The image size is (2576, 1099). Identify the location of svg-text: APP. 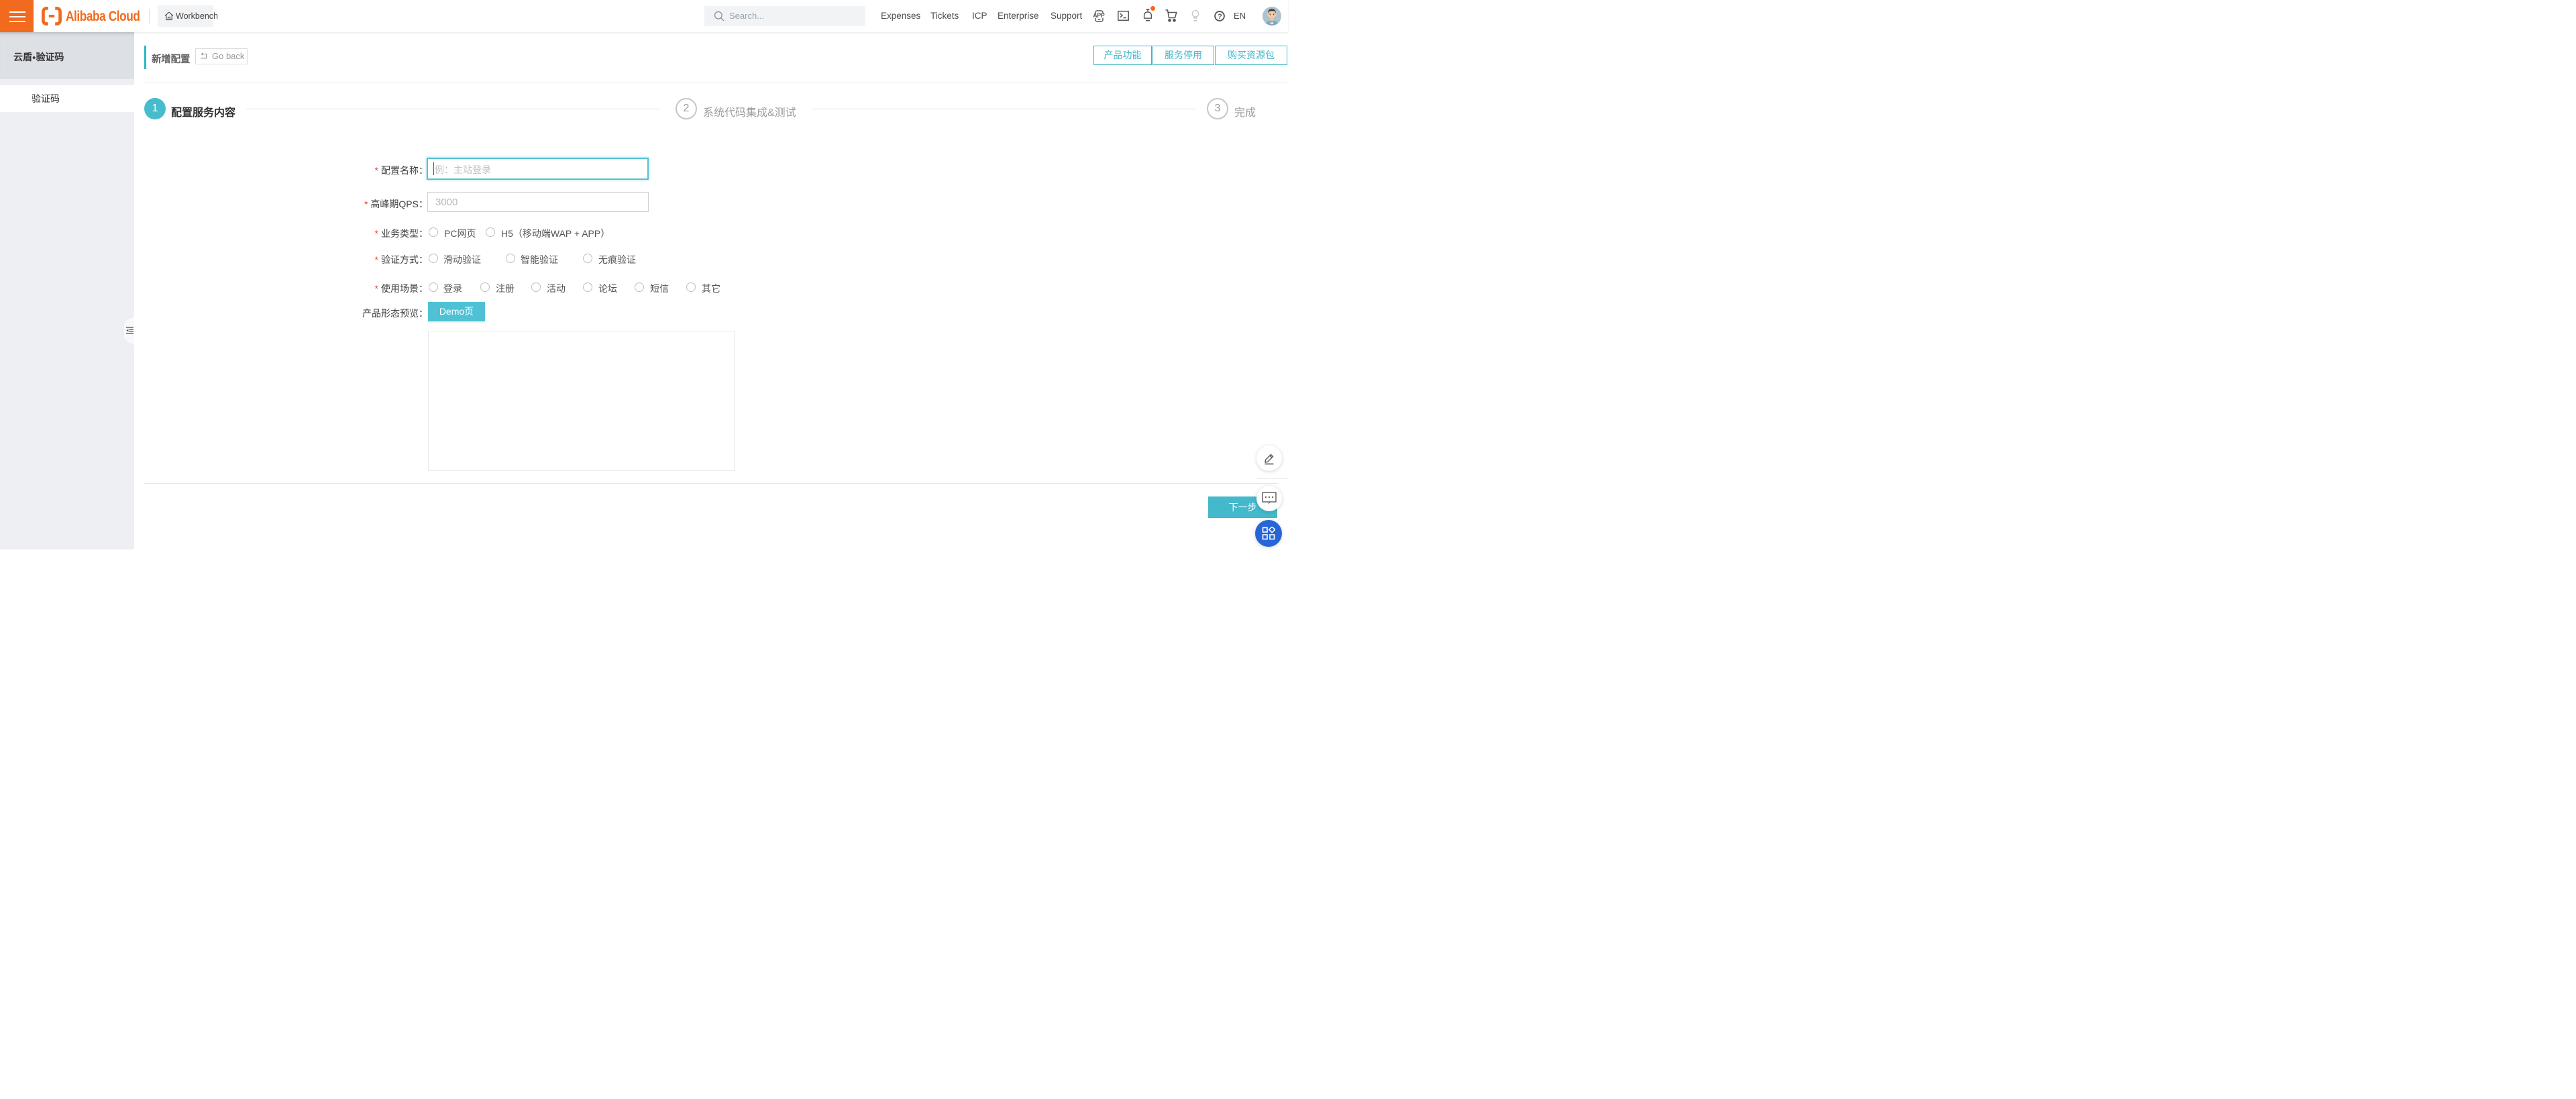
(1099, 15).